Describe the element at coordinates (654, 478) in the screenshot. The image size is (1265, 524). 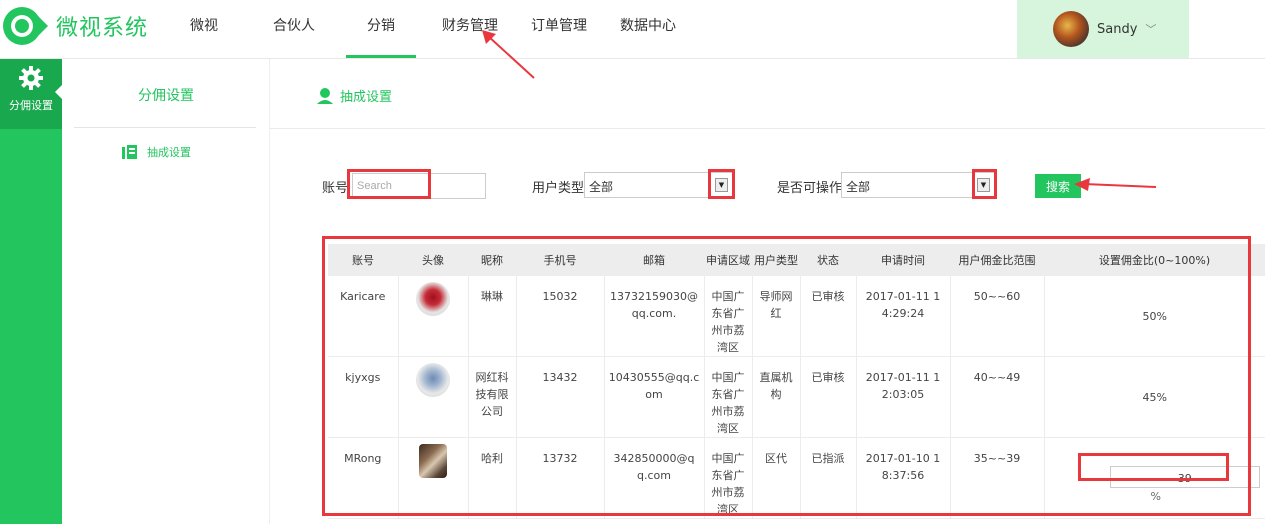
I see `email-cell: 342850000@qq.com` at that location.